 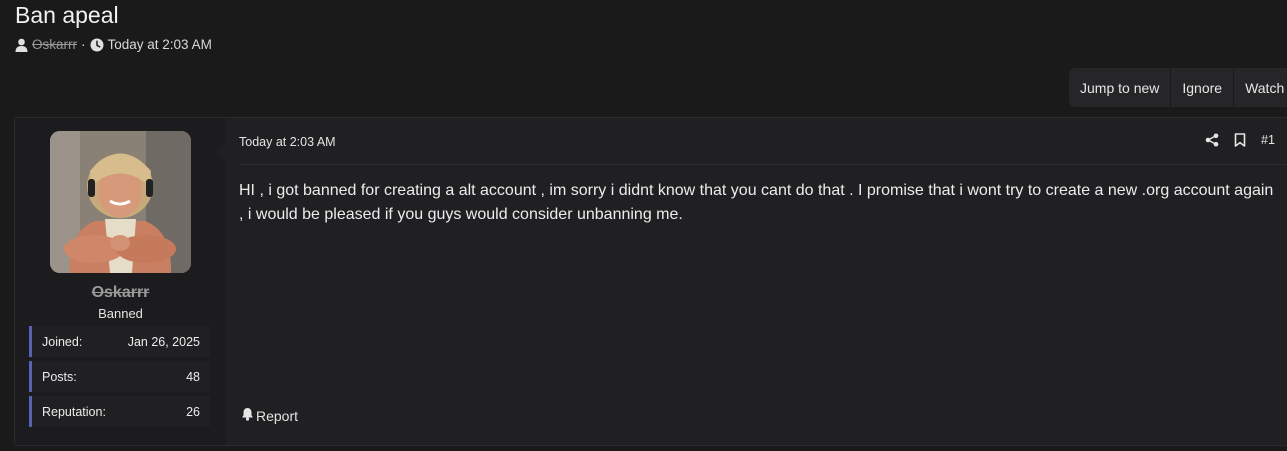 What do you see at coordinates (287, 142) in the screenshot?
I see `post-date-link: Today at 2:03 AM` at bounding box center [287, 142].